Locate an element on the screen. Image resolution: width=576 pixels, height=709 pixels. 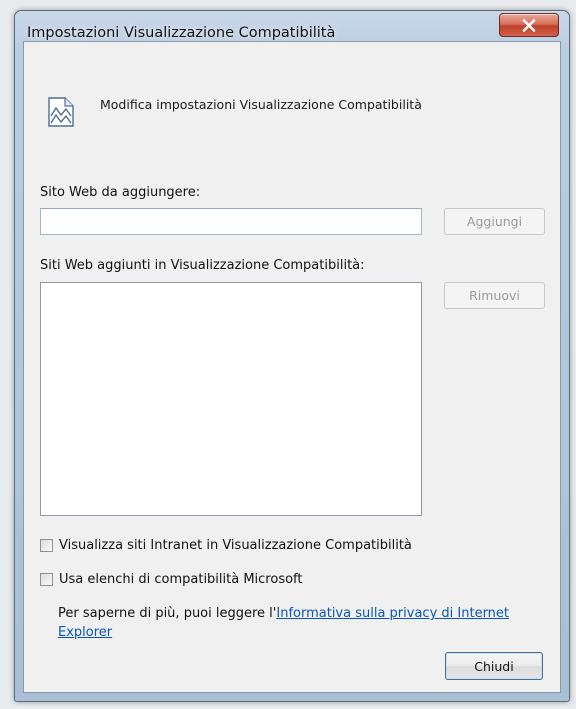
microsoft-lists-option: Usa elenchi di compatibilità Microsoft is located at coordinates (171, 579).